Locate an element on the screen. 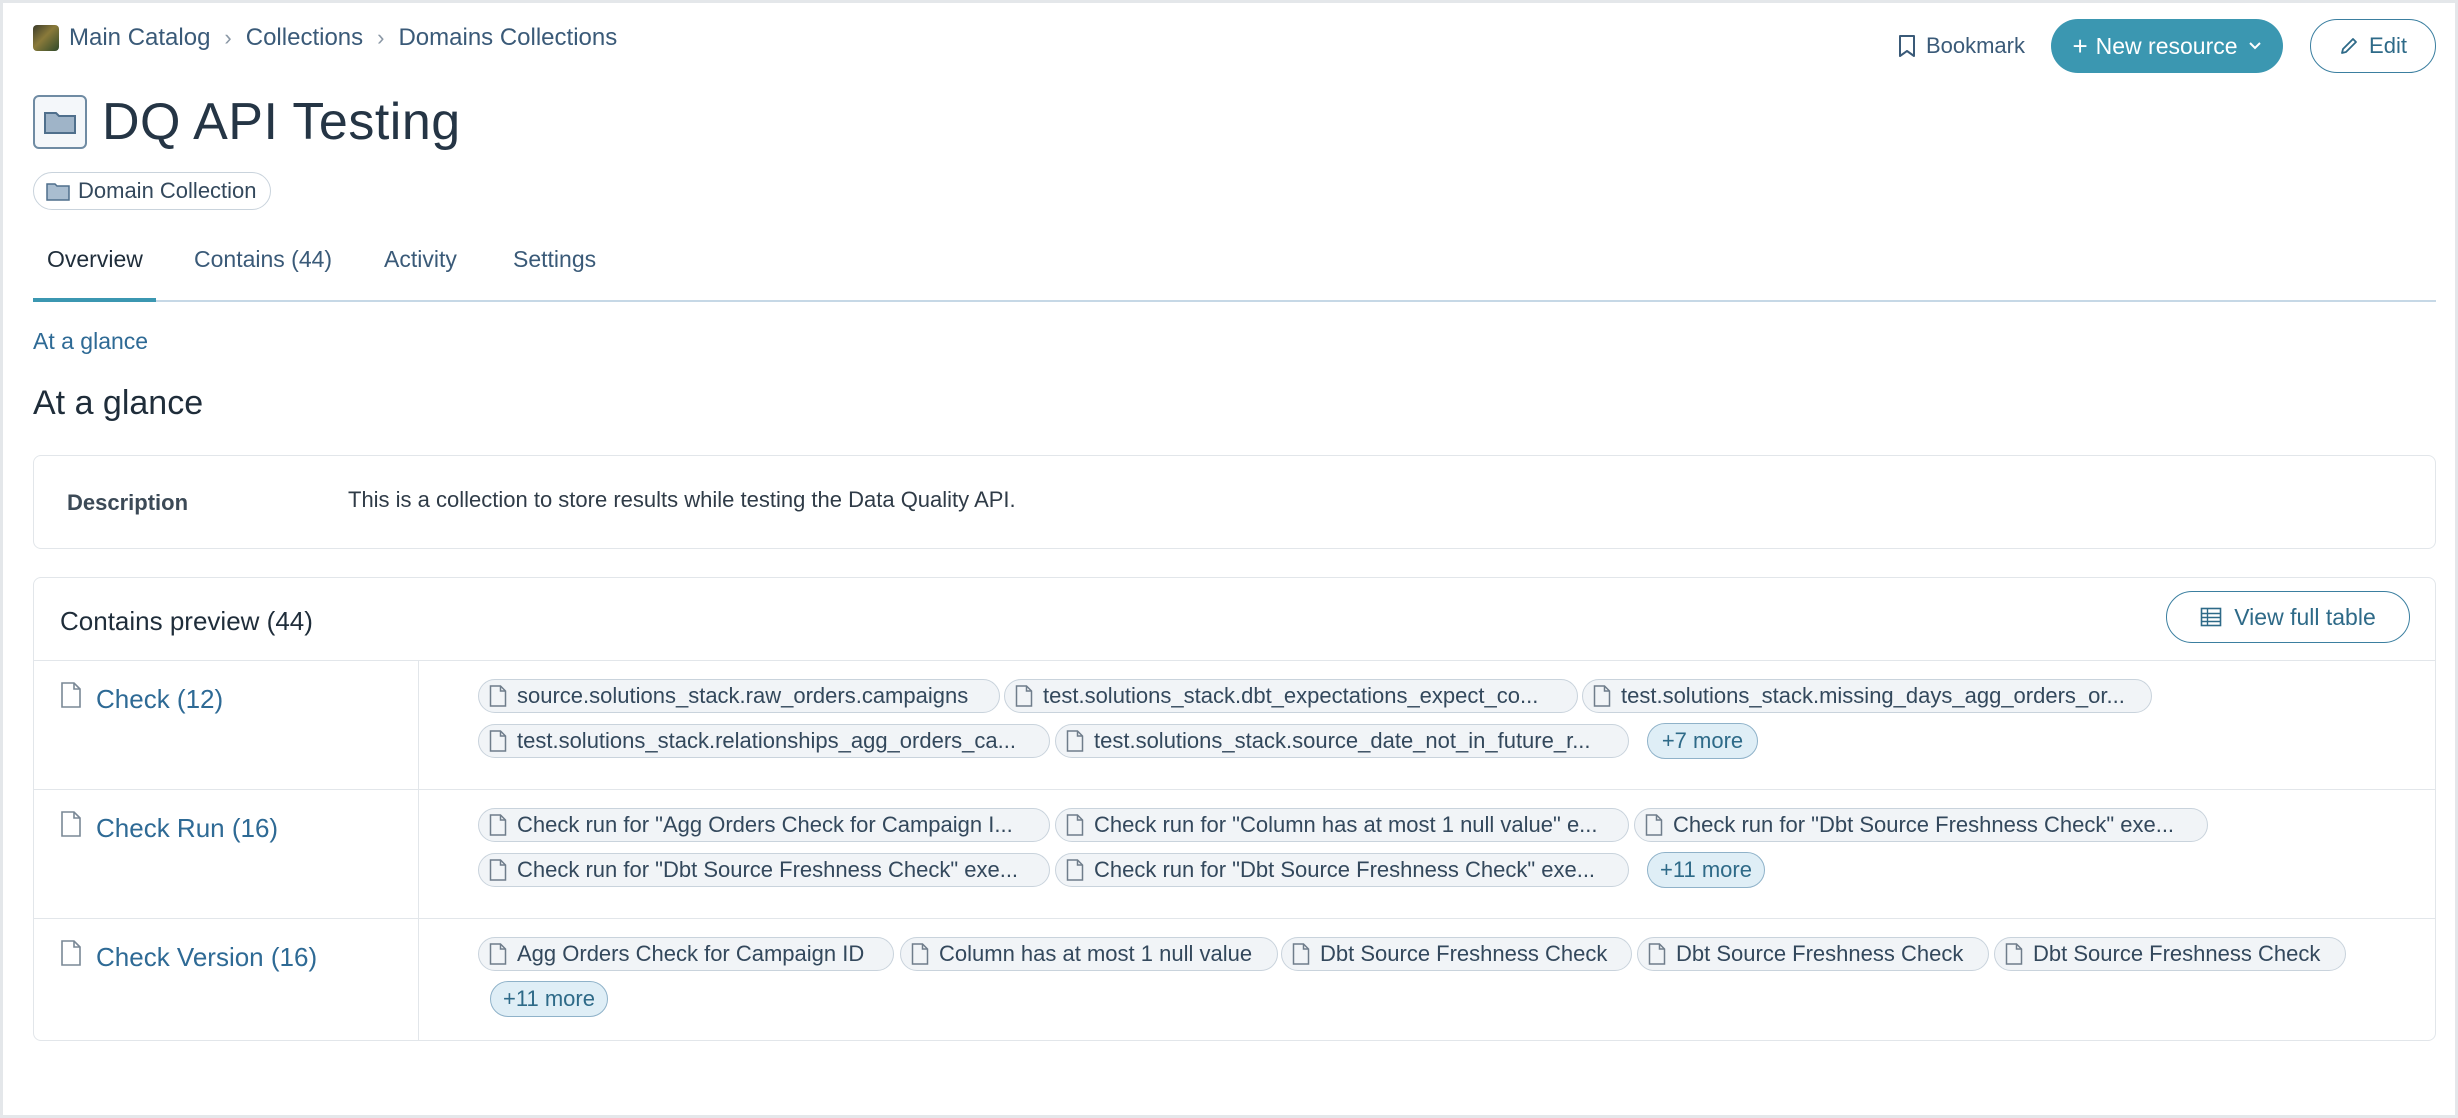 The width and height of the screenshot is (2458, 1118). at-a-glance-anchor-link: At a glance is located at coordinates (90, 341).